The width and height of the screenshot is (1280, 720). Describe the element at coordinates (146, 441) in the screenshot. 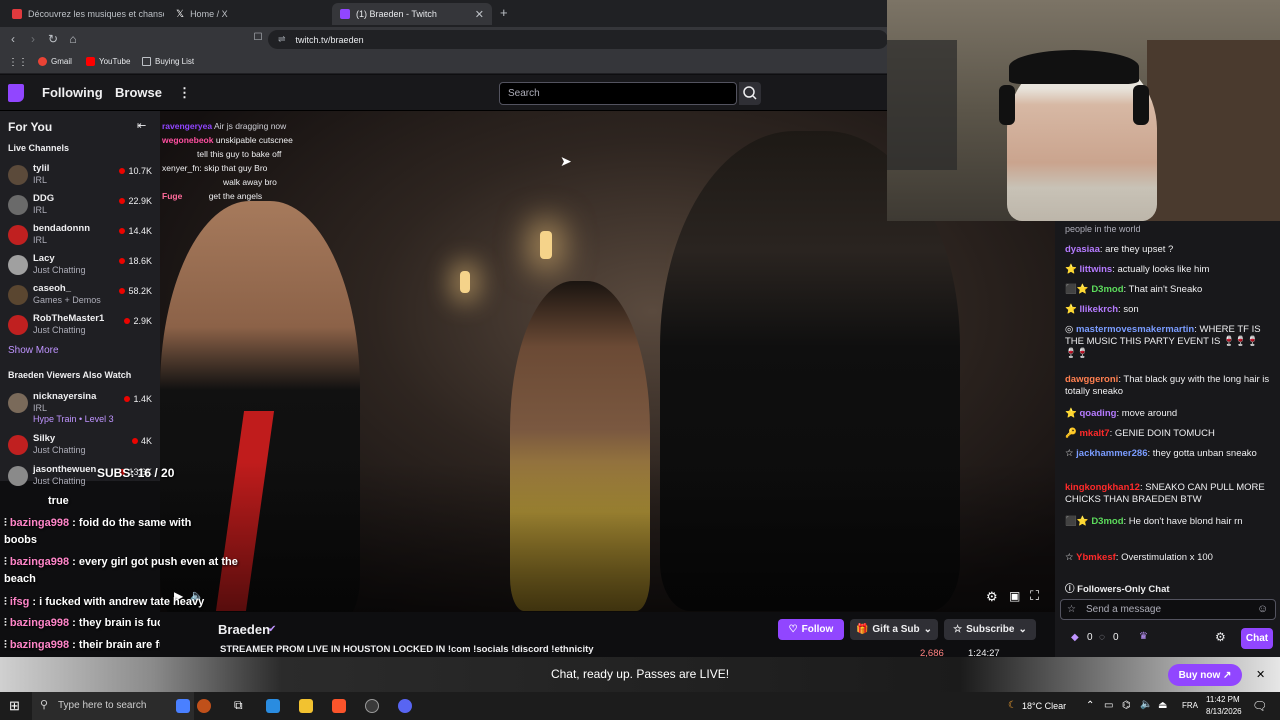

I see `viewer-count-text: 4K` at that location.